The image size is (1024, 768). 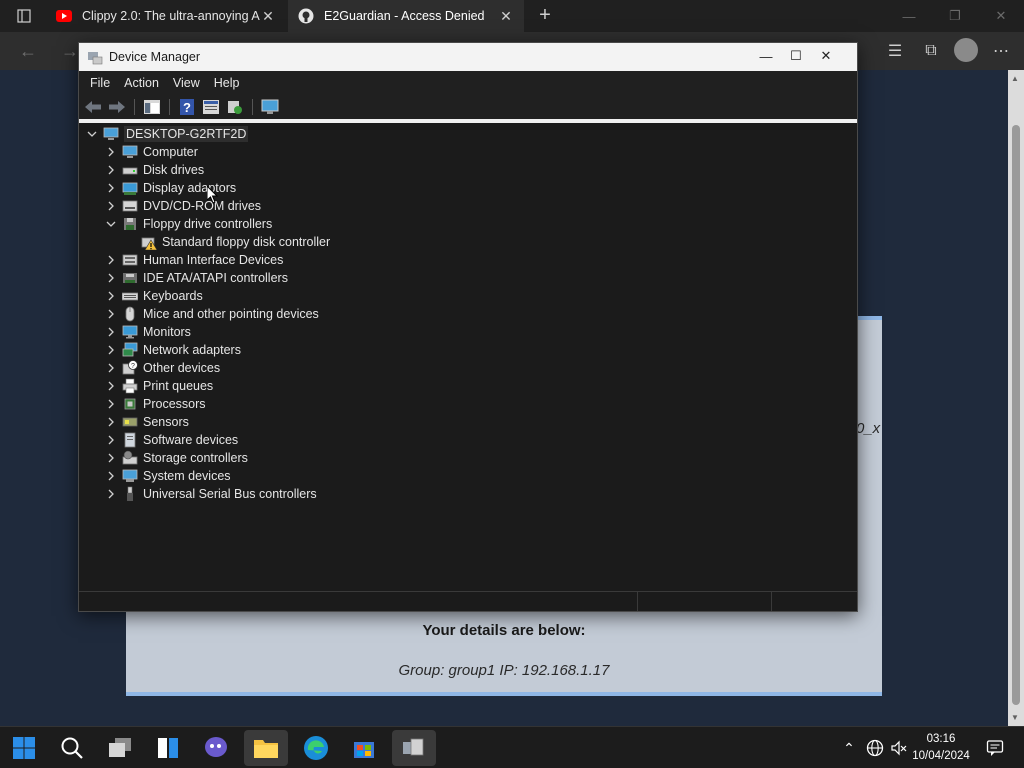 I want to click on more-menu-icon: ⋯, so click(x=1001, y=51).